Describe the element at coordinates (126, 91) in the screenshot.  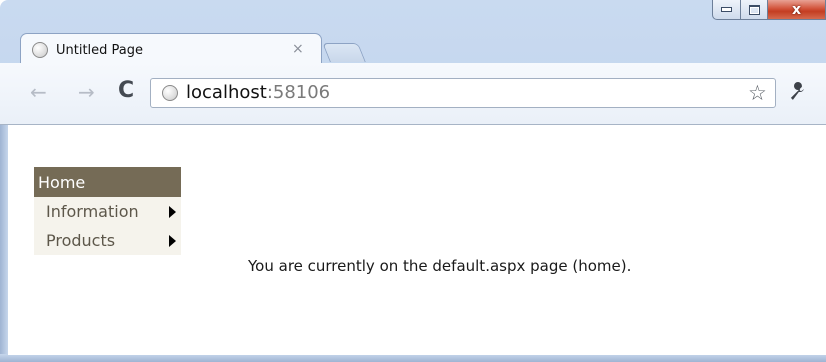
I see `reload-icon: C` at that location.